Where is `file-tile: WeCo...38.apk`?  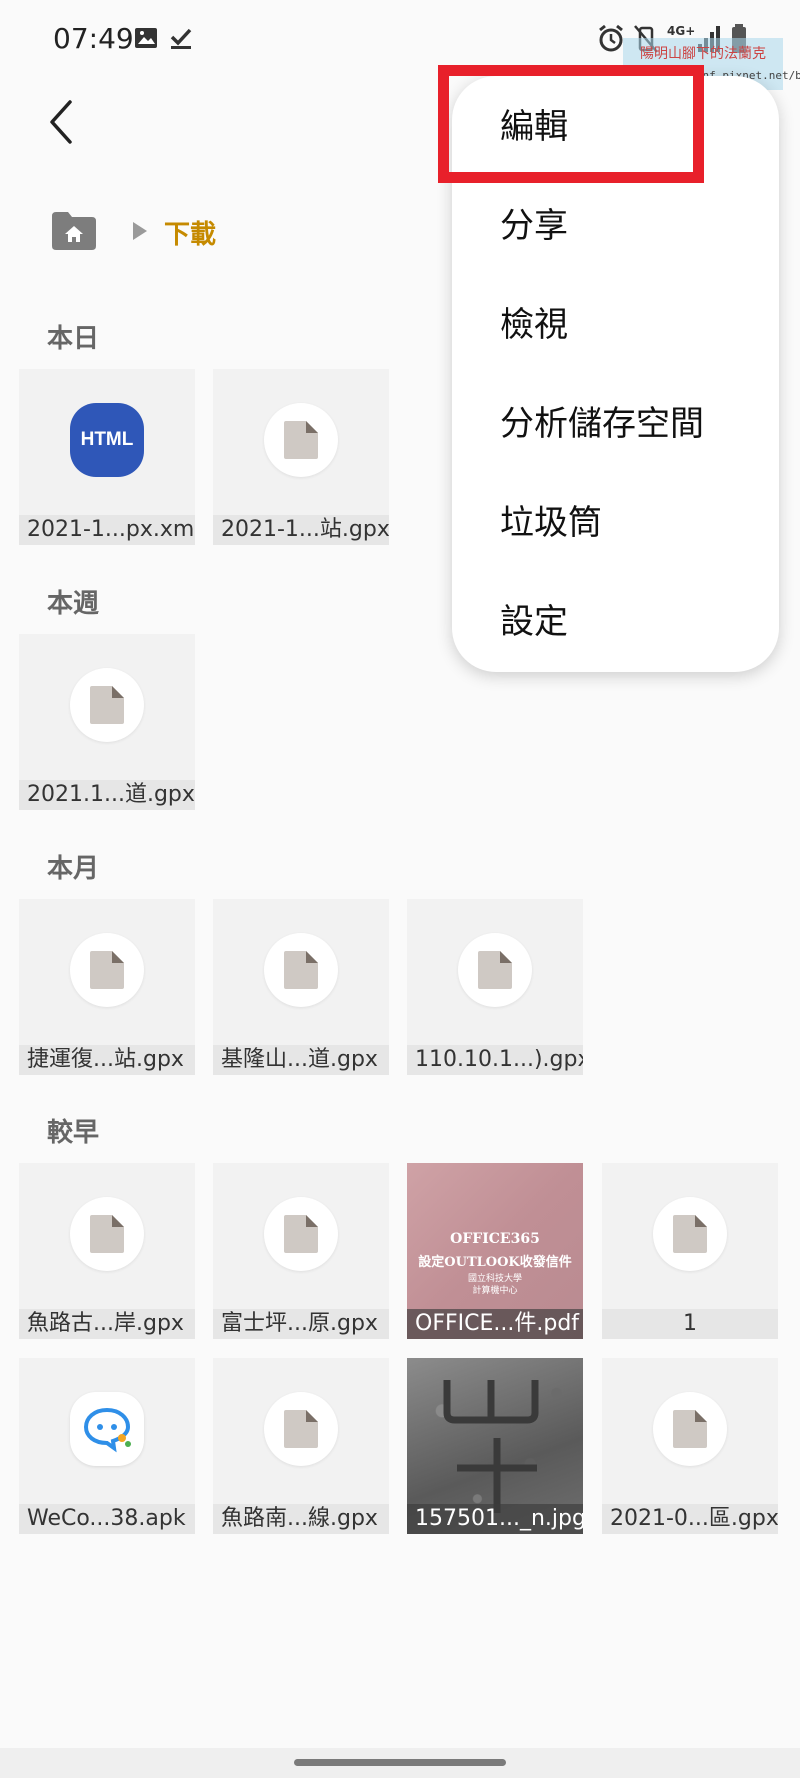
file-tile: WeCo...38.apk is located at coordinates (107, 1446).